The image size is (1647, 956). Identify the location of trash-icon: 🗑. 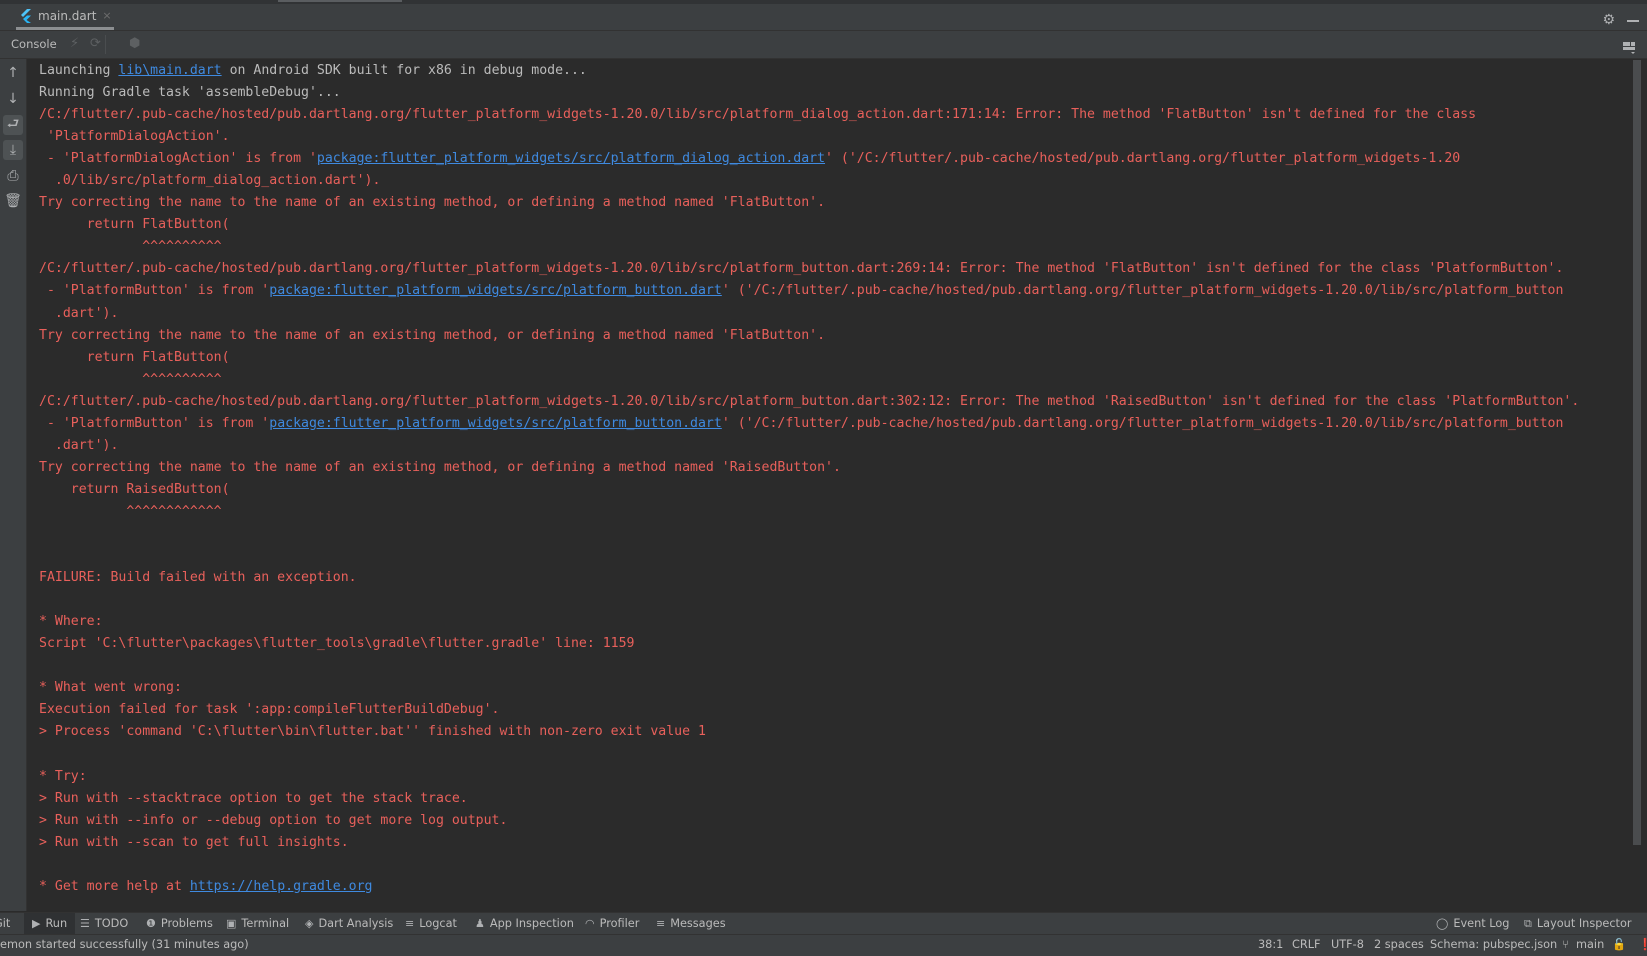
(13, 201).